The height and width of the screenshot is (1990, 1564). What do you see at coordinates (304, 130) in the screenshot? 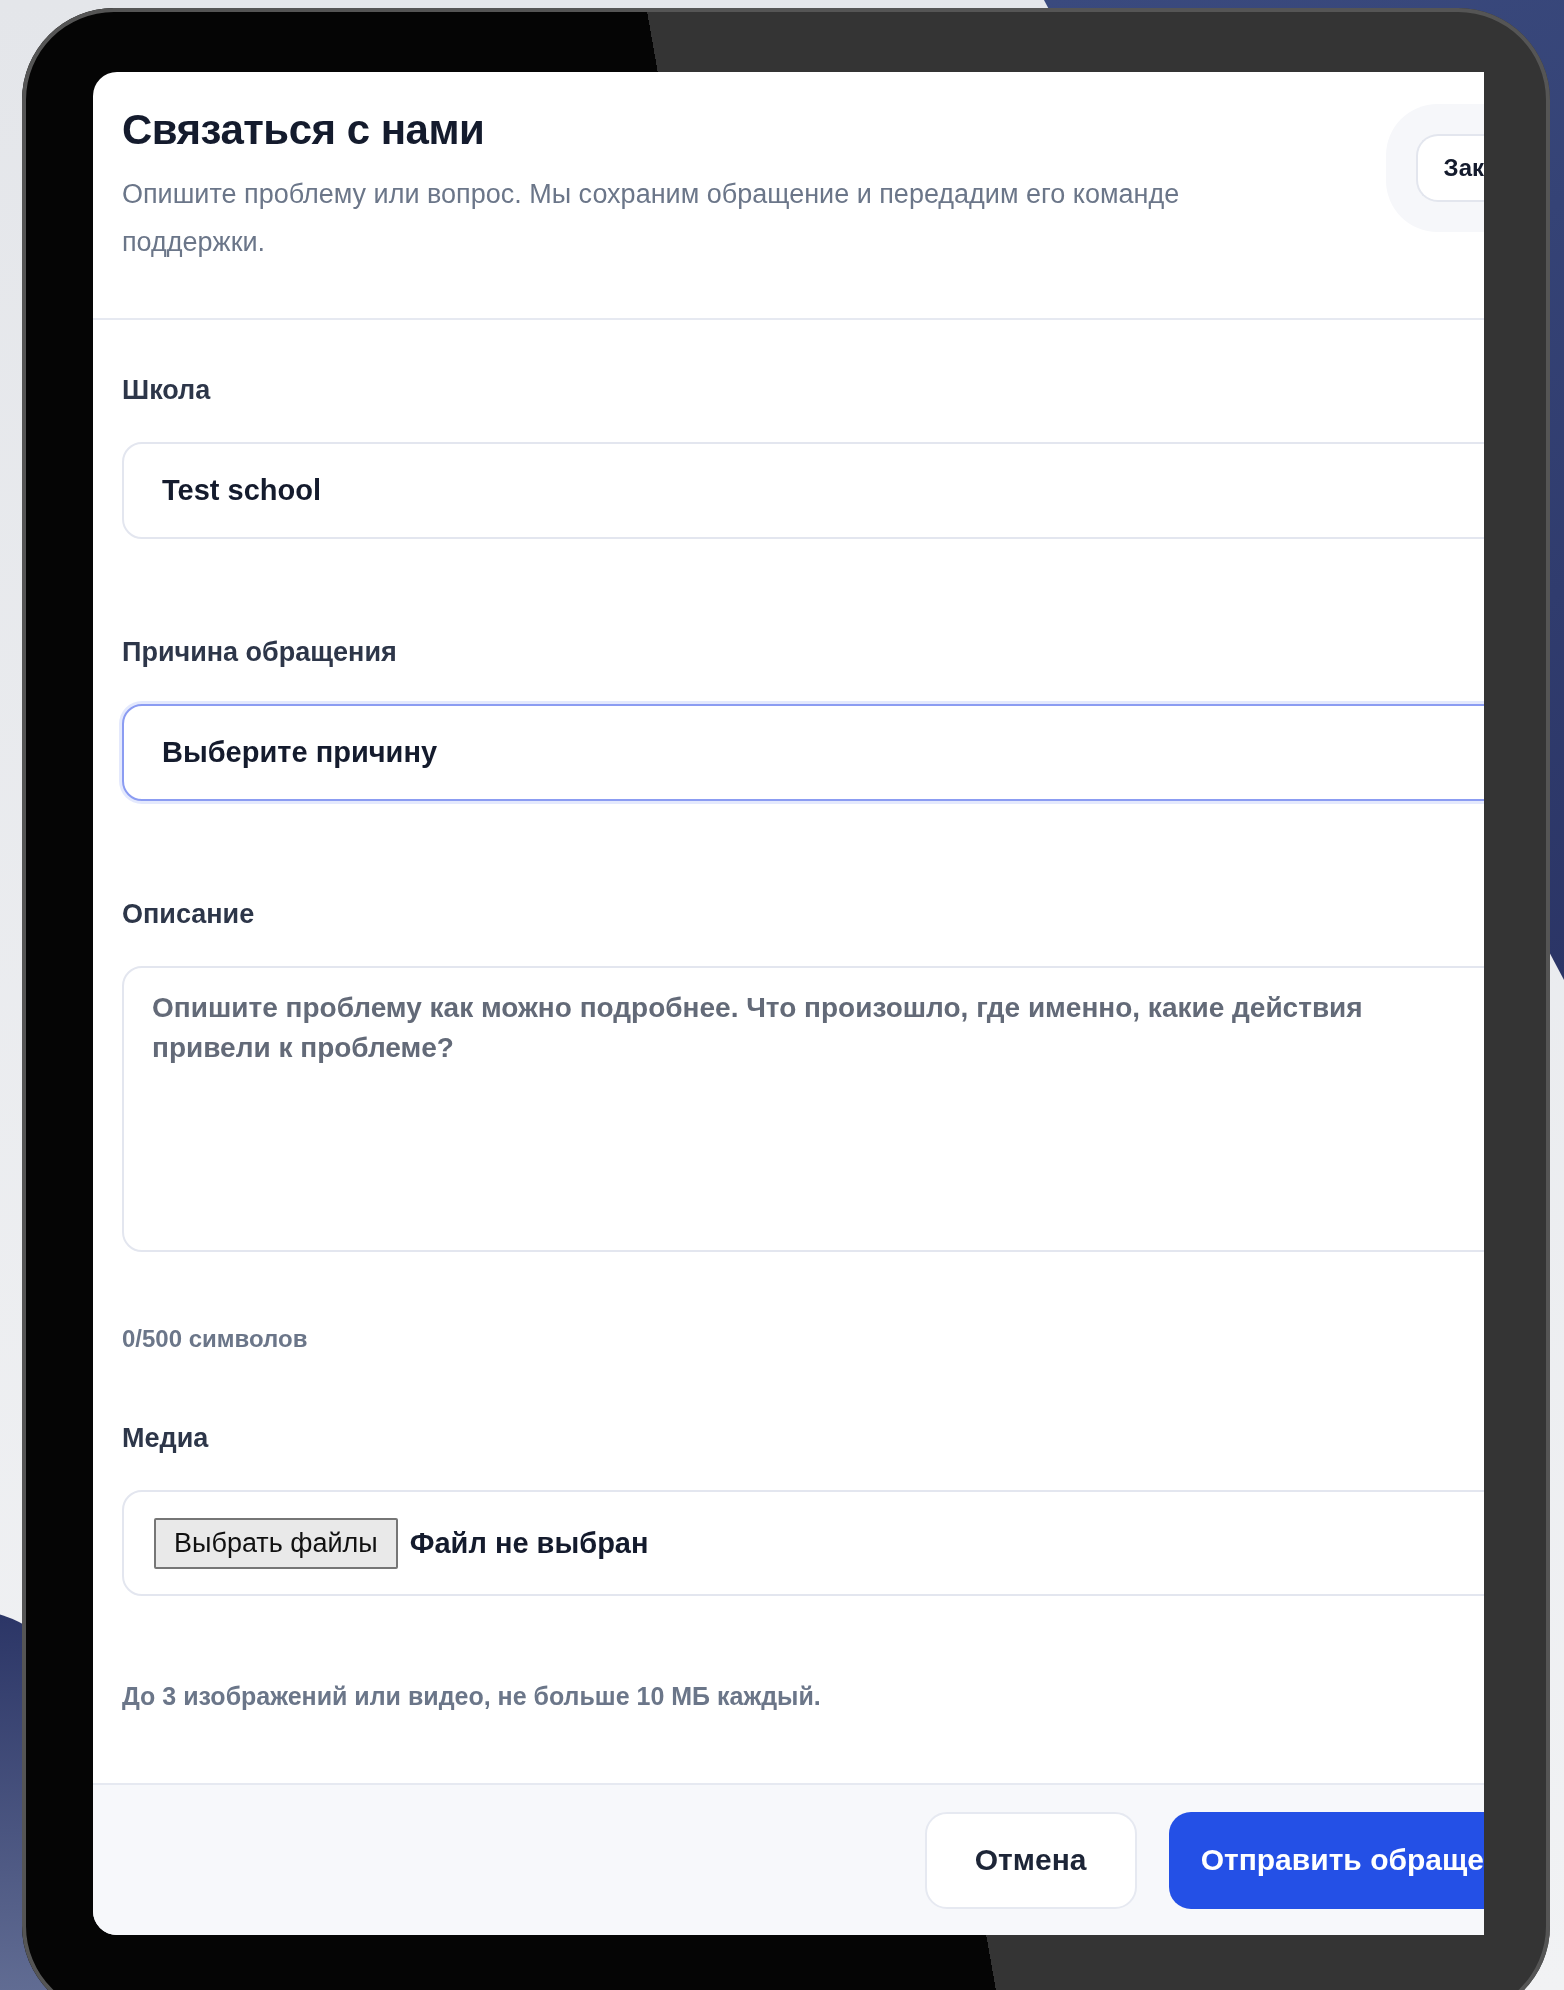
I see `dialog-title: Связаться с нами` at bounding box center [304, 130].